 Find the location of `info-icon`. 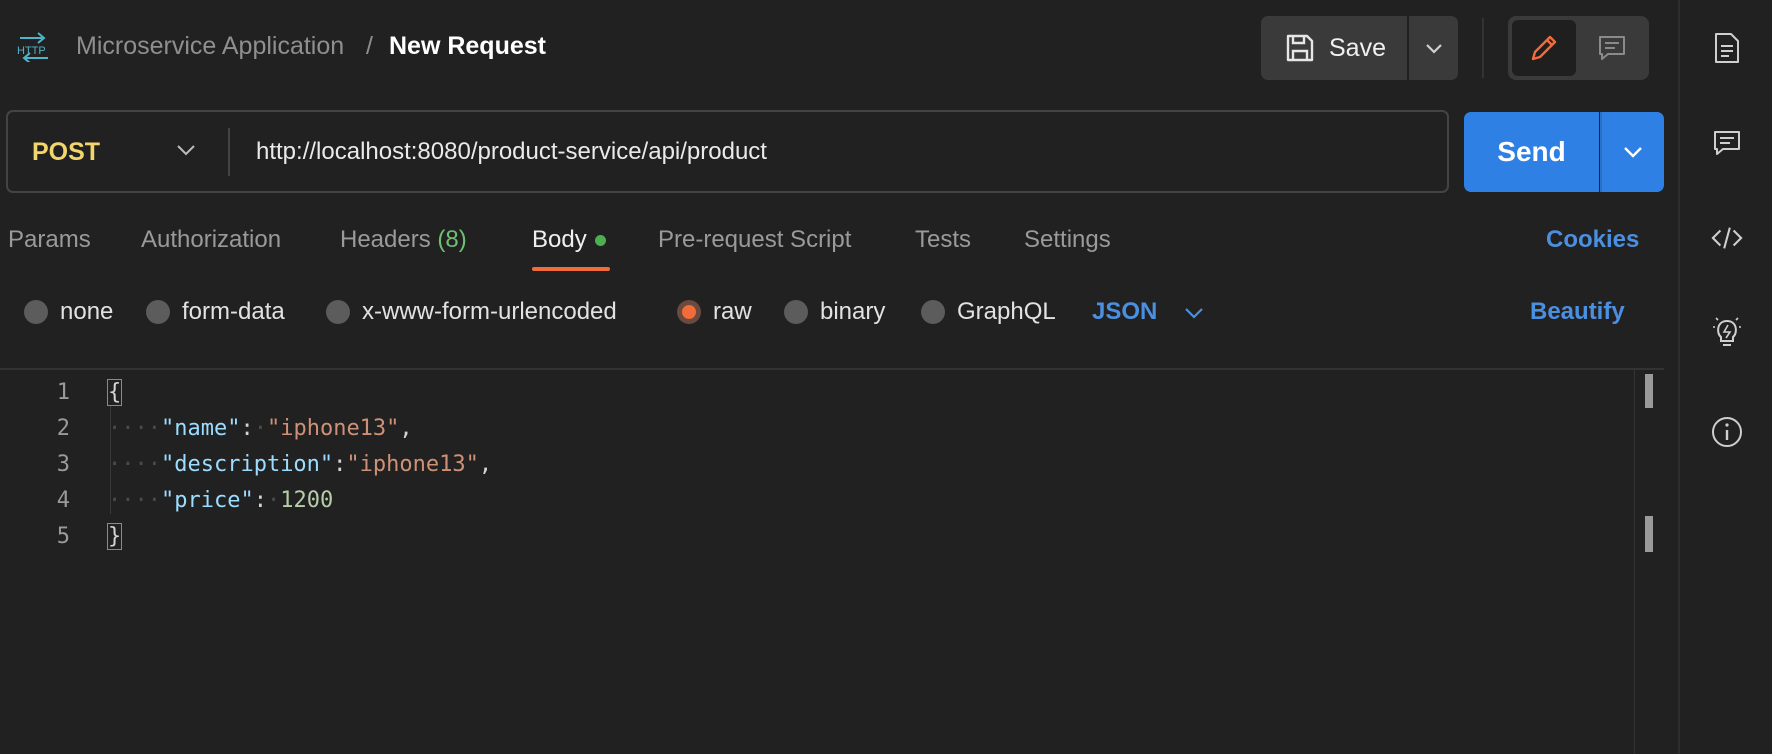

info-icon is located at coordinates (1727, 432).